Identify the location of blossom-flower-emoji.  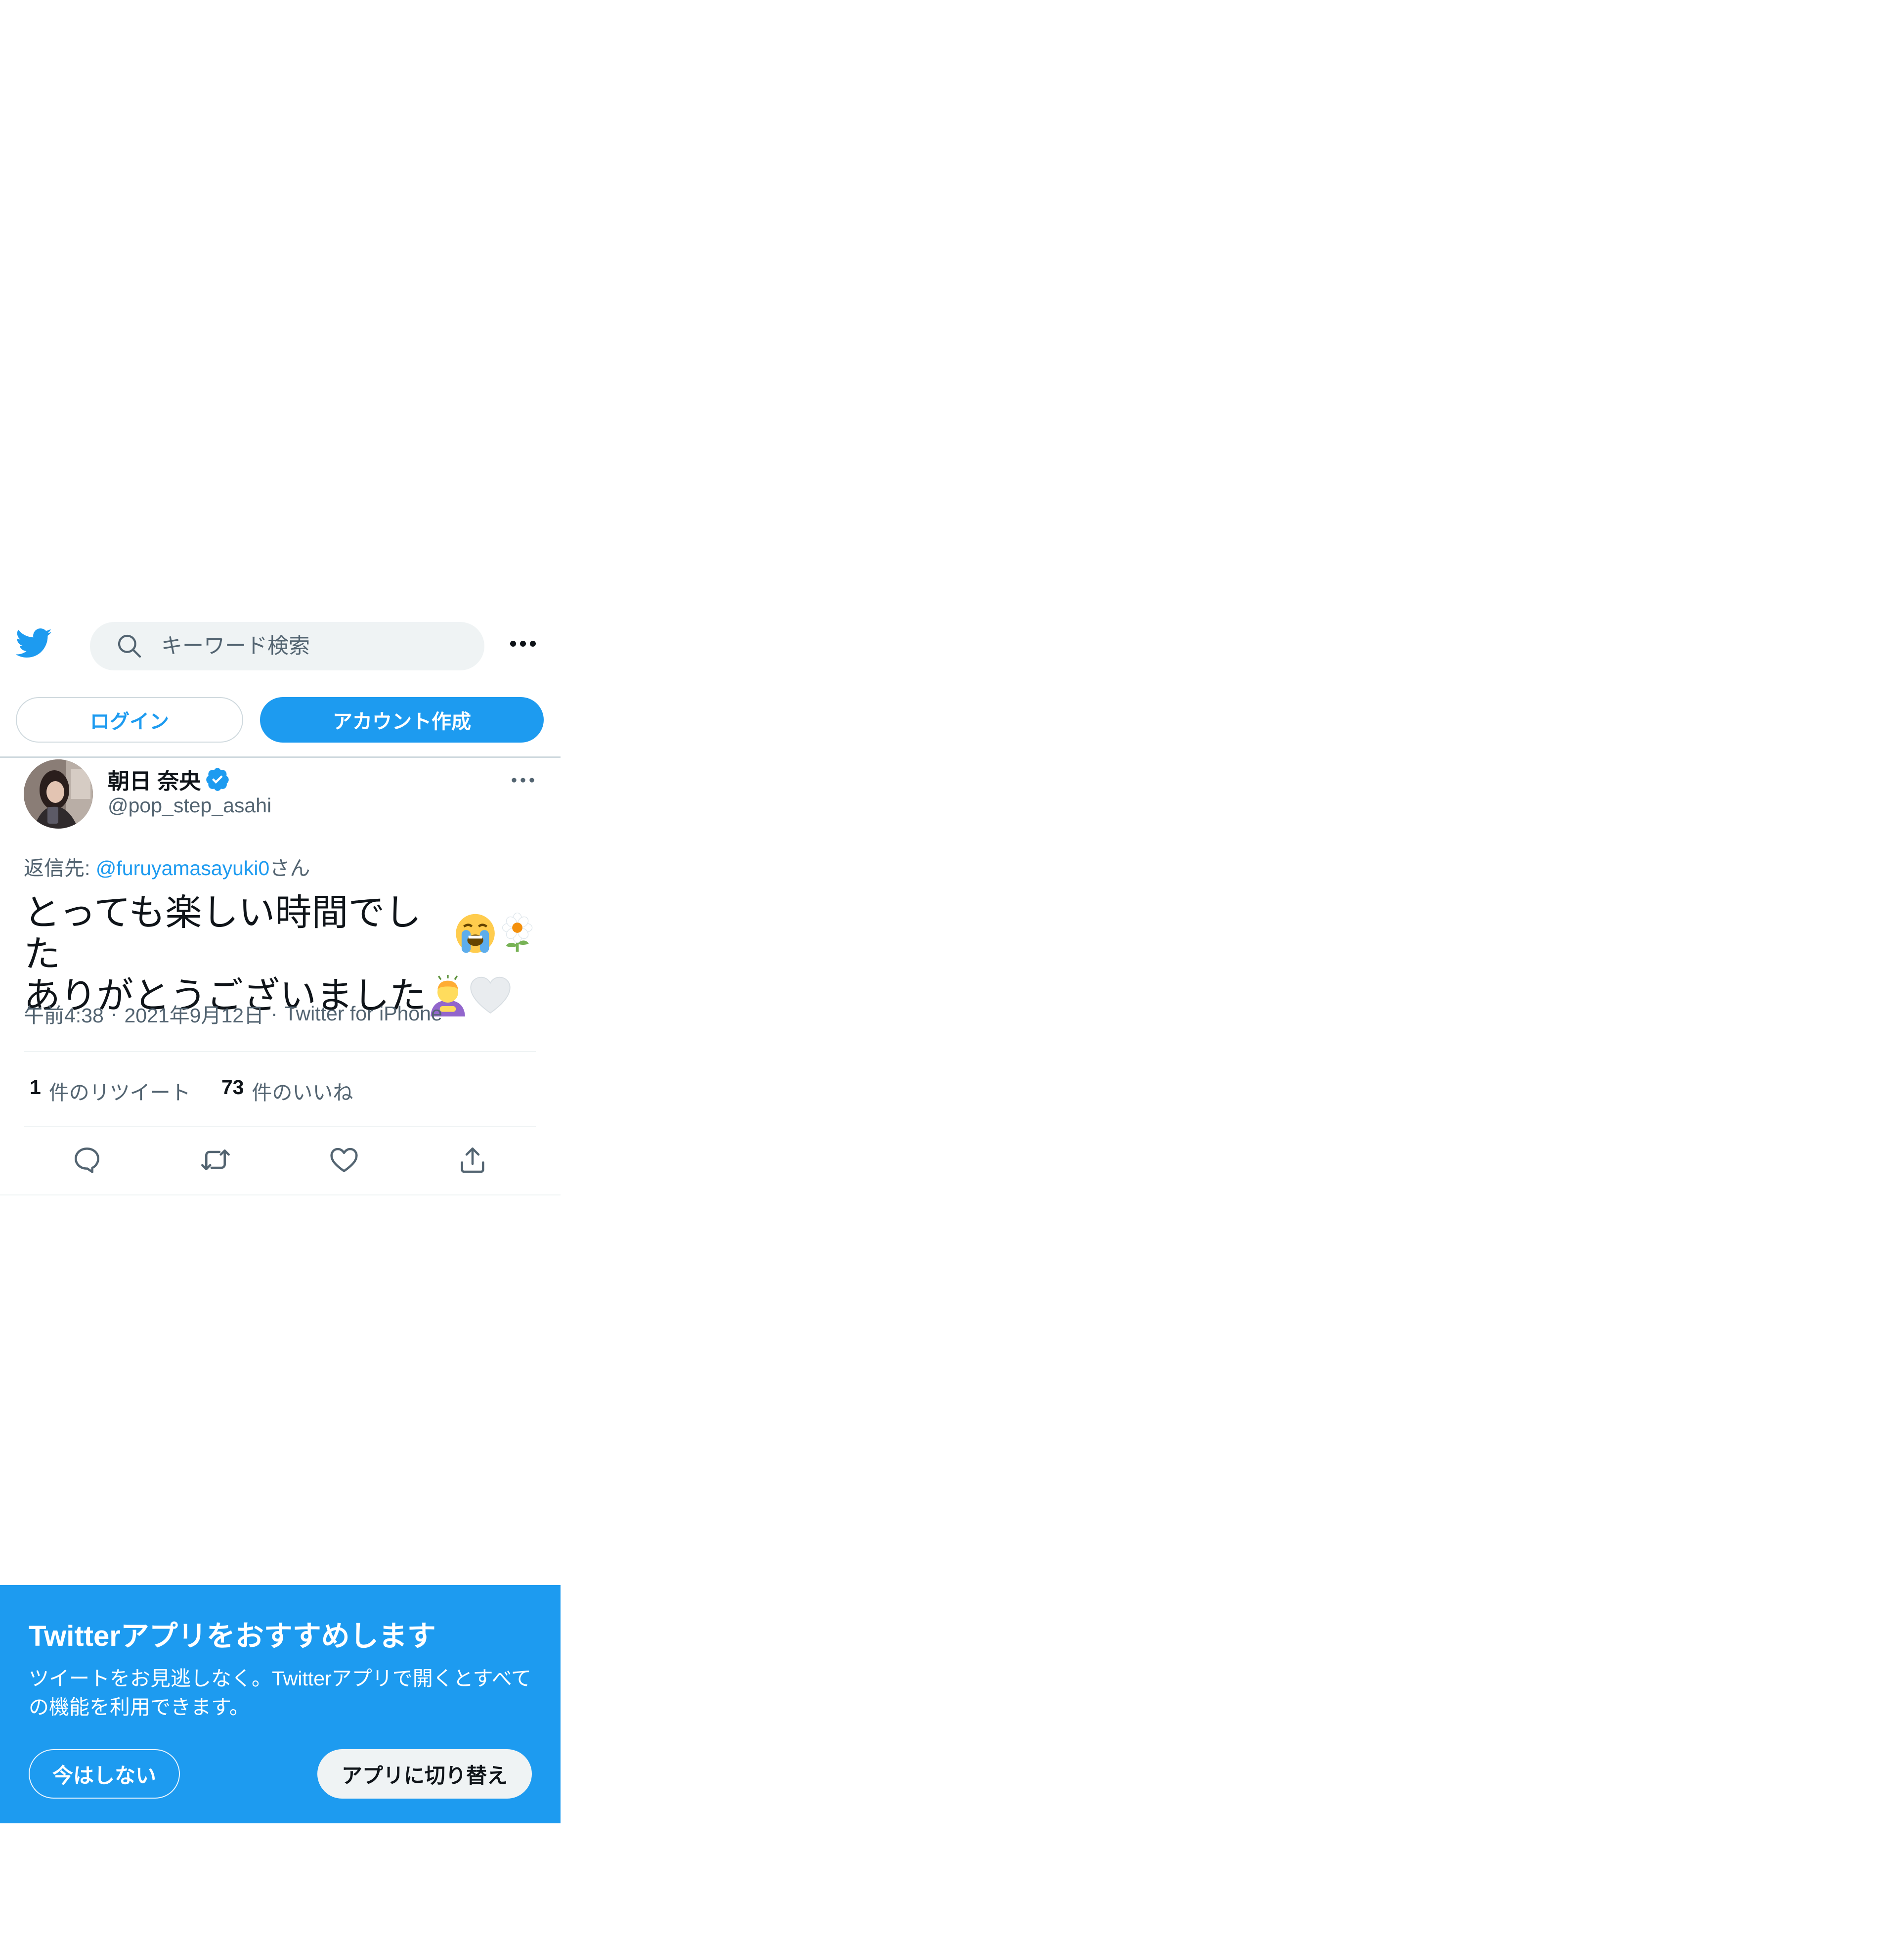
(517, 932).